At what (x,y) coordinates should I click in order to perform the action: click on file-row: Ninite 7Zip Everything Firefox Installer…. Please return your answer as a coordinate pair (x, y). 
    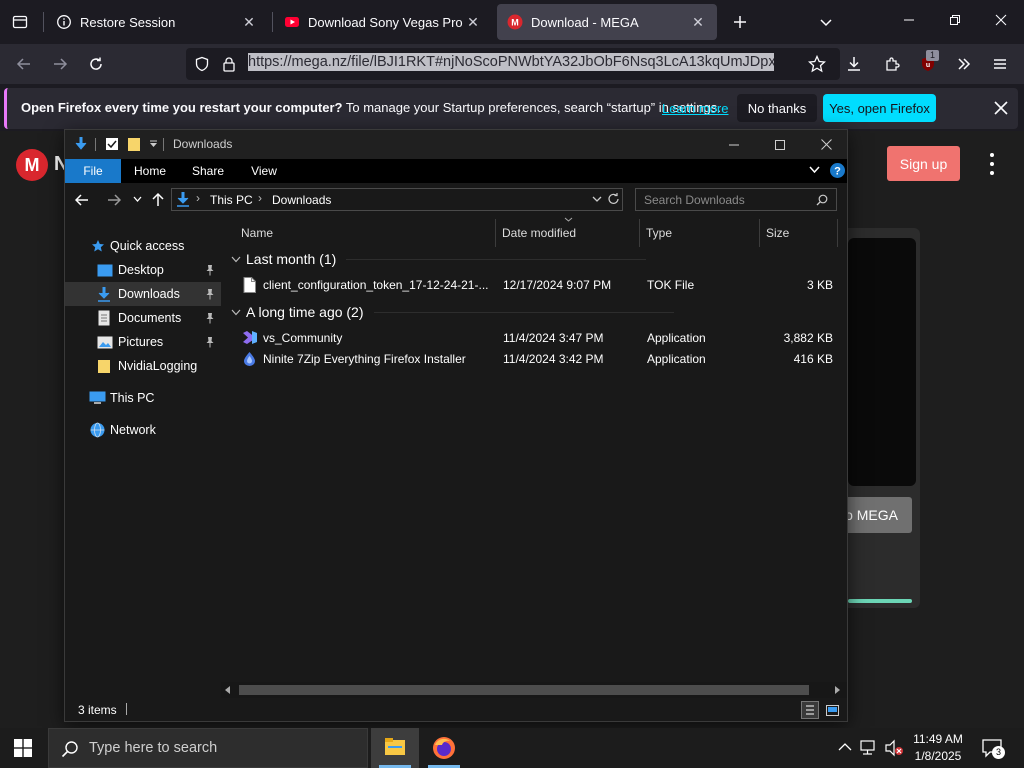
    Looking at the image, I should click on (530, 359).